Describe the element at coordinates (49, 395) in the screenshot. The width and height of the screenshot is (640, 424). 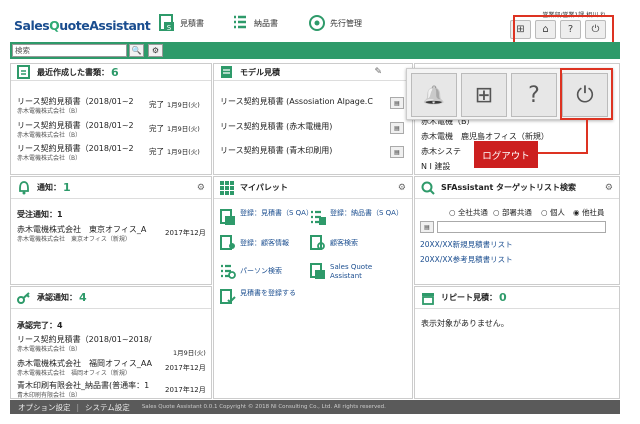
I see `list-item-sub: 青木印刷有限会社（B）` at that location.